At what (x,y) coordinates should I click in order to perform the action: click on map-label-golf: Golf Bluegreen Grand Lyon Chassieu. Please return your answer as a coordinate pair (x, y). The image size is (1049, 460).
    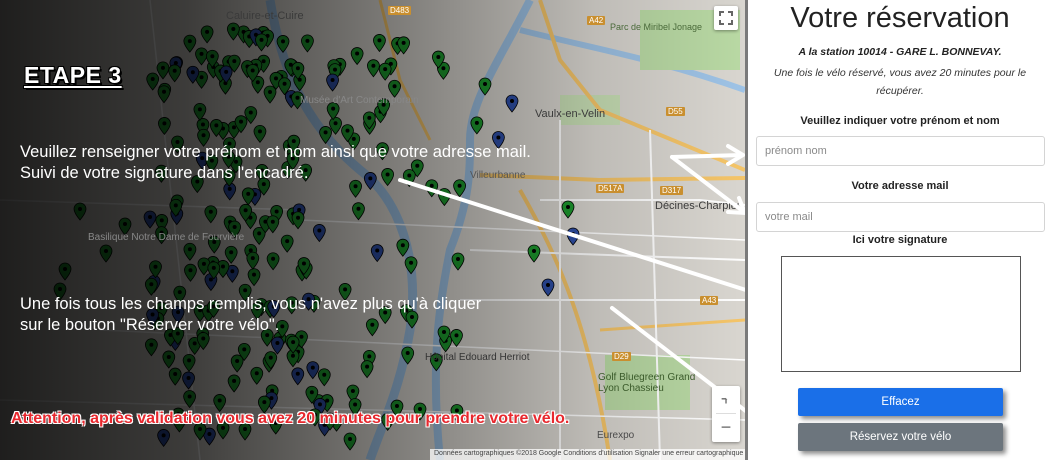
    Looking at the image, I should click on (647, 383).